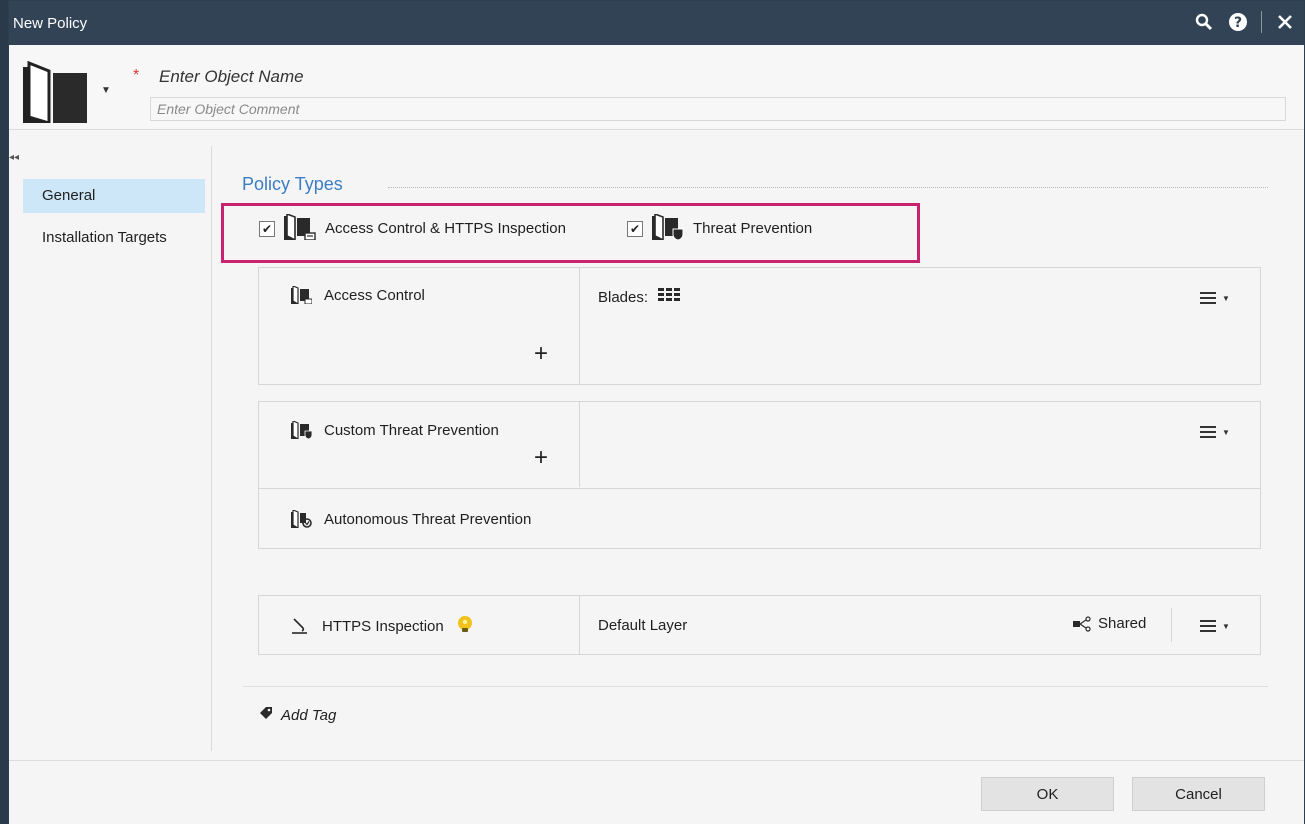 Image resolution: width=1305 pixels, height=824 pixels. Describe the element at coordinates (753, 228) in the screenshot. I see `threat-prevention-label: Threat Prevention` at that location.